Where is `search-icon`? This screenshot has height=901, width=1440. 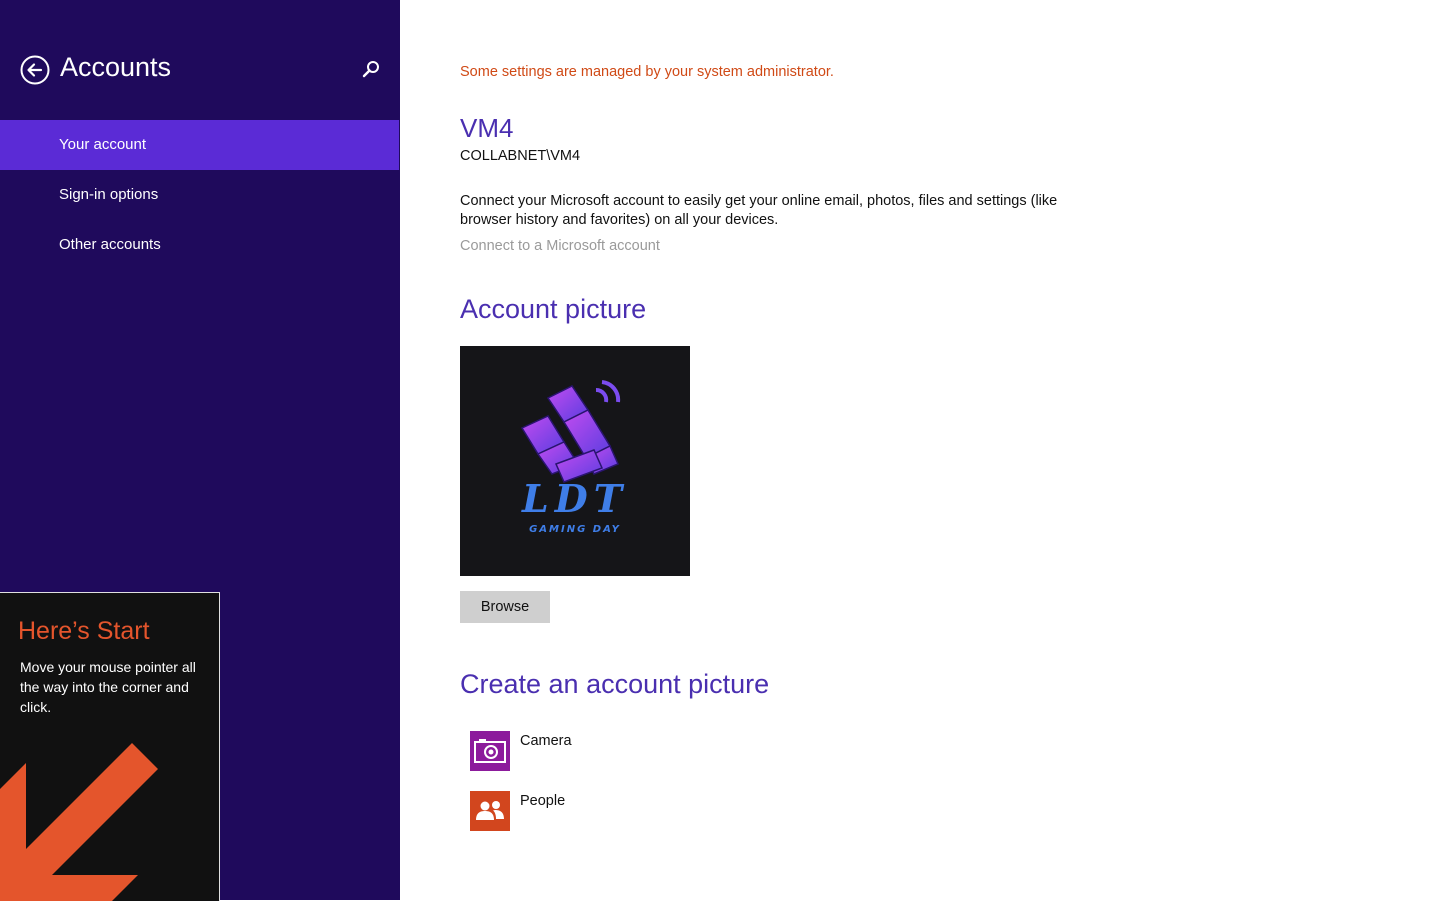
search-icon is located at coordinates (370, 69).